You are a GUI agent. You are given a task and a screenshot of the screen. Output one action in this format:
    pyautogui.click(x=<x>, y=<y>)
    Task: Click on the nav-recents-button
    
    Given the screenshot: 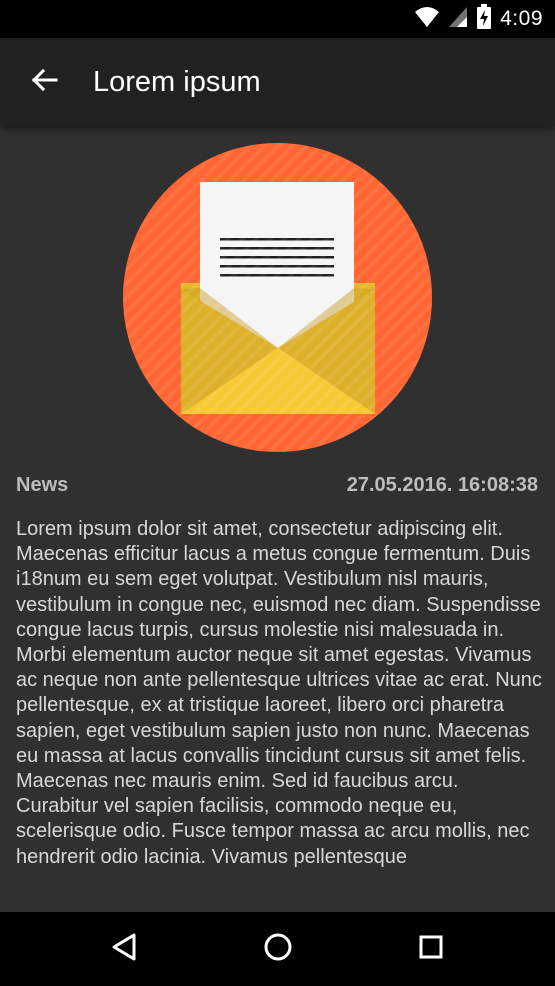 What is the action you would take?
    pyautogui.click(x=431, y=949)
    